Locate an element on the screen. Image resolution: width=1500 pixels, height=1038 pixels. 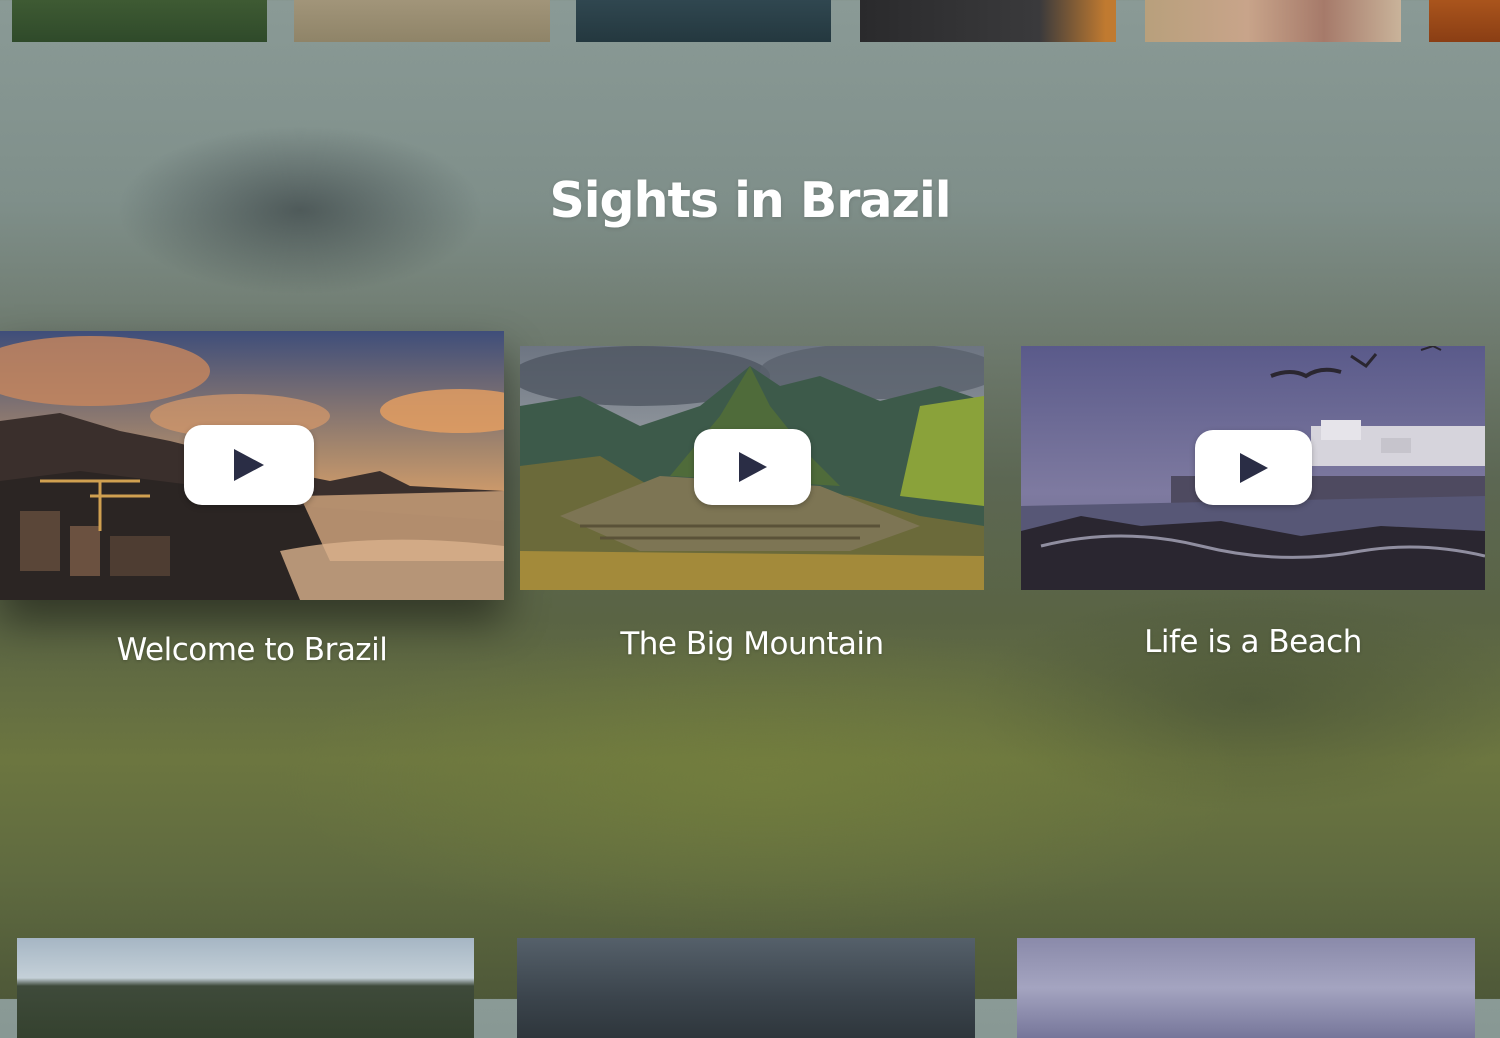
video-card-big-mountain: The Big Mountain is located at coordinates (752, 511).